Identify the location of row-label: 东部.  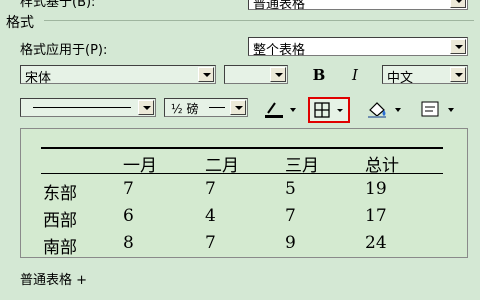
(60, 194).